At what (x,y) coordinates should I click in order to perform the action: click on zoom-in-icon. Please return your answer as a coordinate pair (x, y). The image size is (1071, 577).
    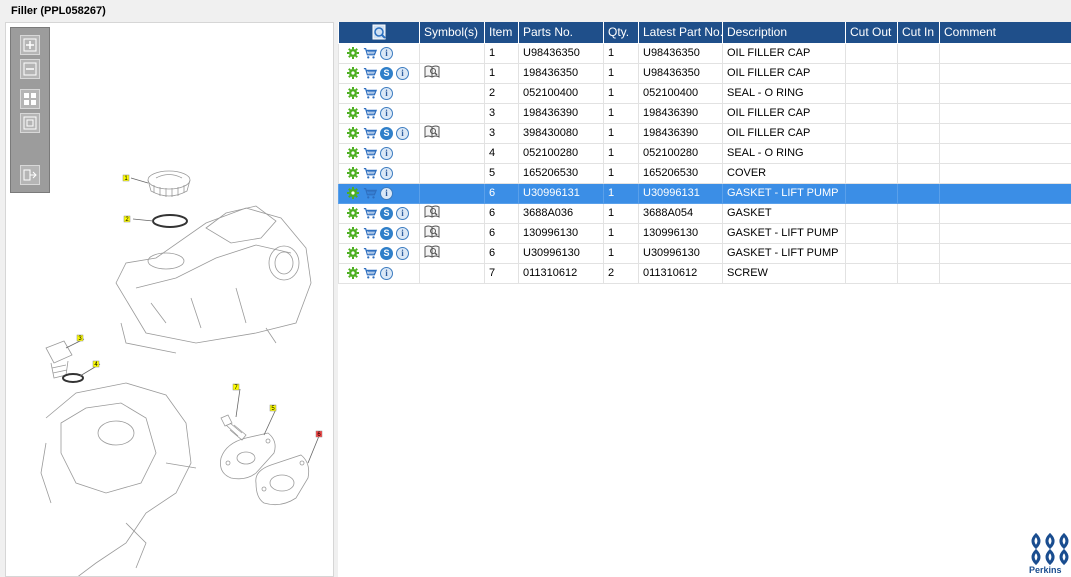
    Looking at the image, I should click on (30, 45).